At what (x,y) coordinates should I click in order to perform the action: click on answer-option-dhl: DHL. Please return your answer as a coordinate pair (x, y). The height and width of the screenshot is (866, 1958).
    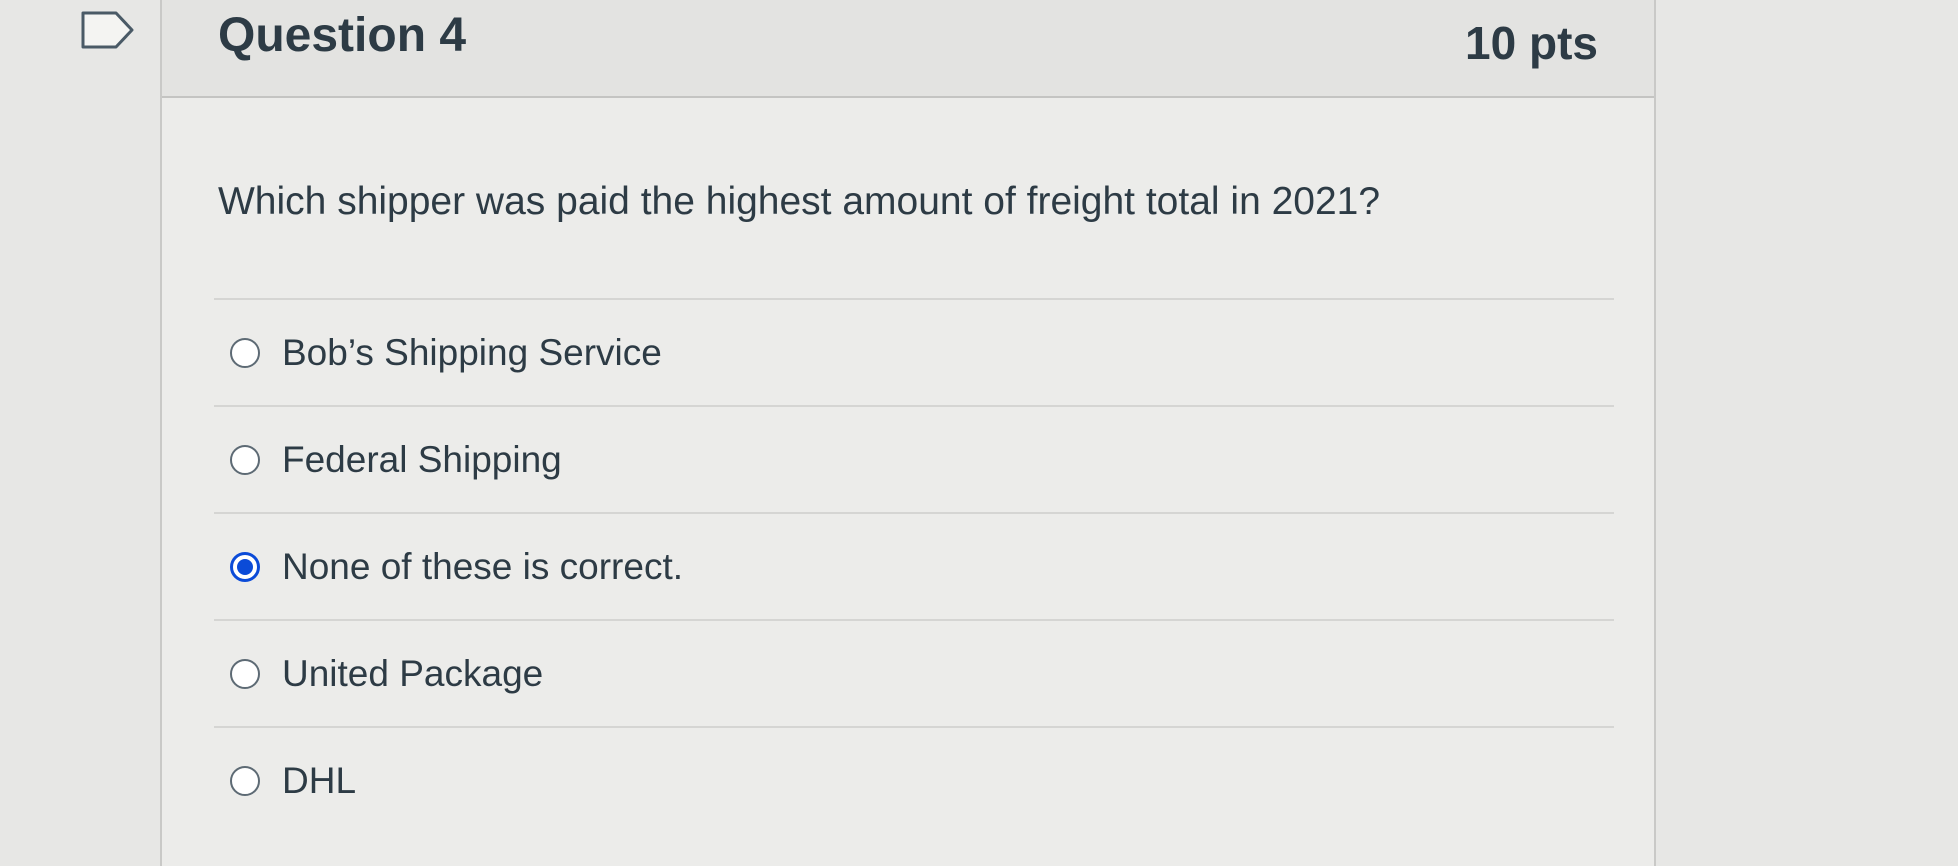
    Looking at the image, I should click on (914, 780).